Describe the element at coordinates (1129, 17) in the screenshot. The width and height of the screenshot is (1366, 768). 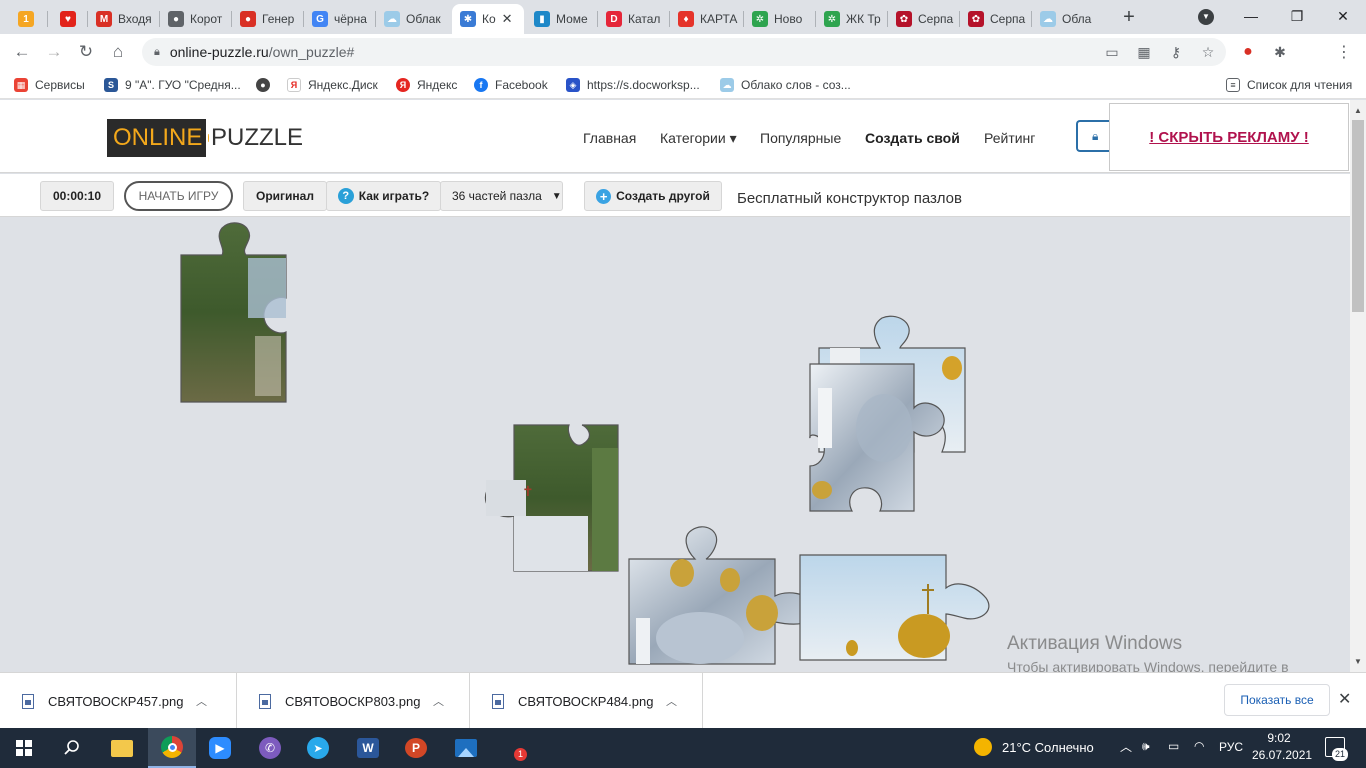
I see `new-tab-button: +` at that location.